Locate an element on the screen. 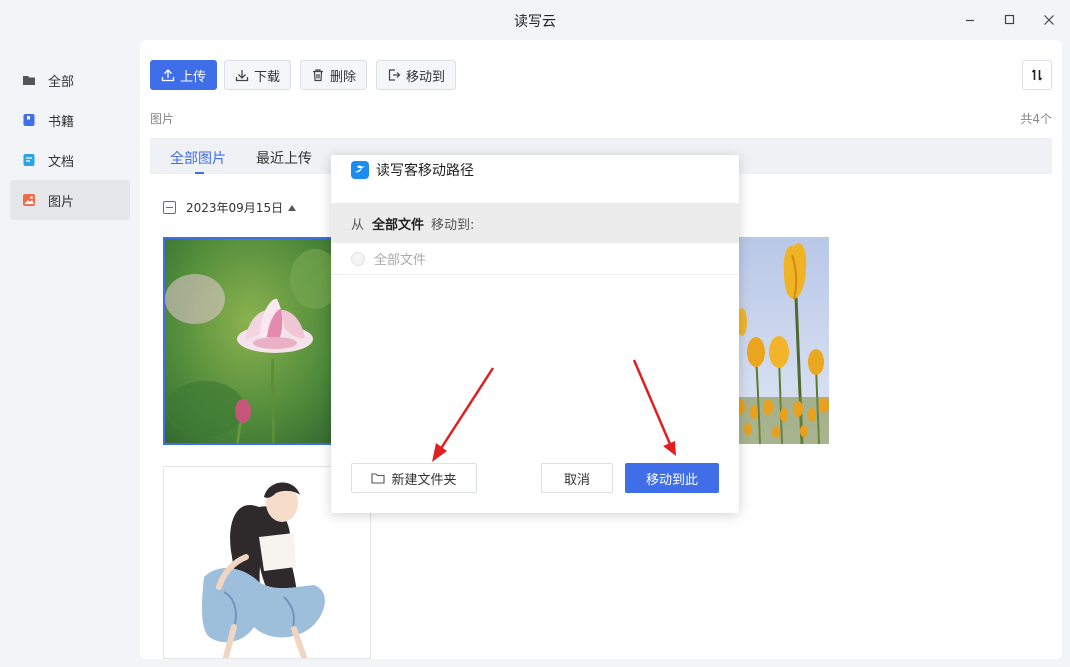 The width and height of the screenshot is (1070, 667). app-title: 读写云 is located at coordinates (535, 22).